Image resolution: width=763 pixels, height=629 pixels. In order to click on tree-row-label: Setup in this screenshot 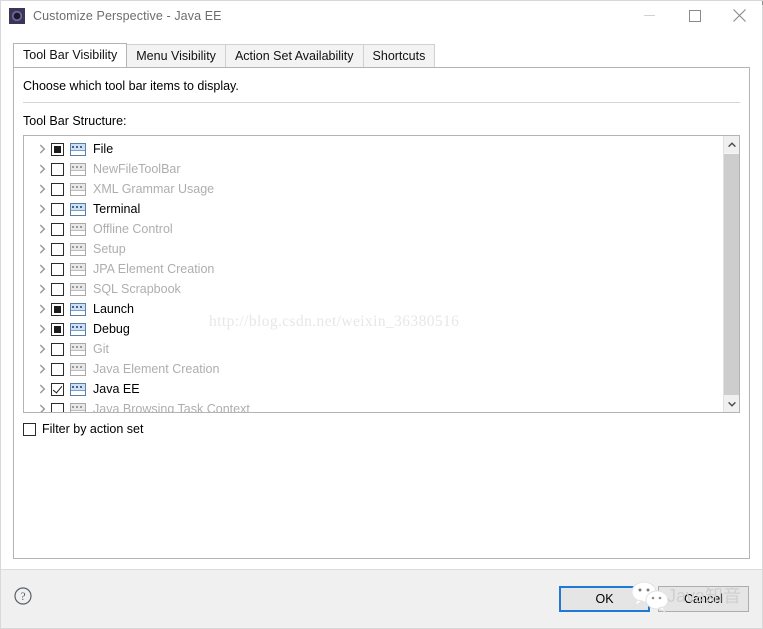, I will do `click(109, 249)`.